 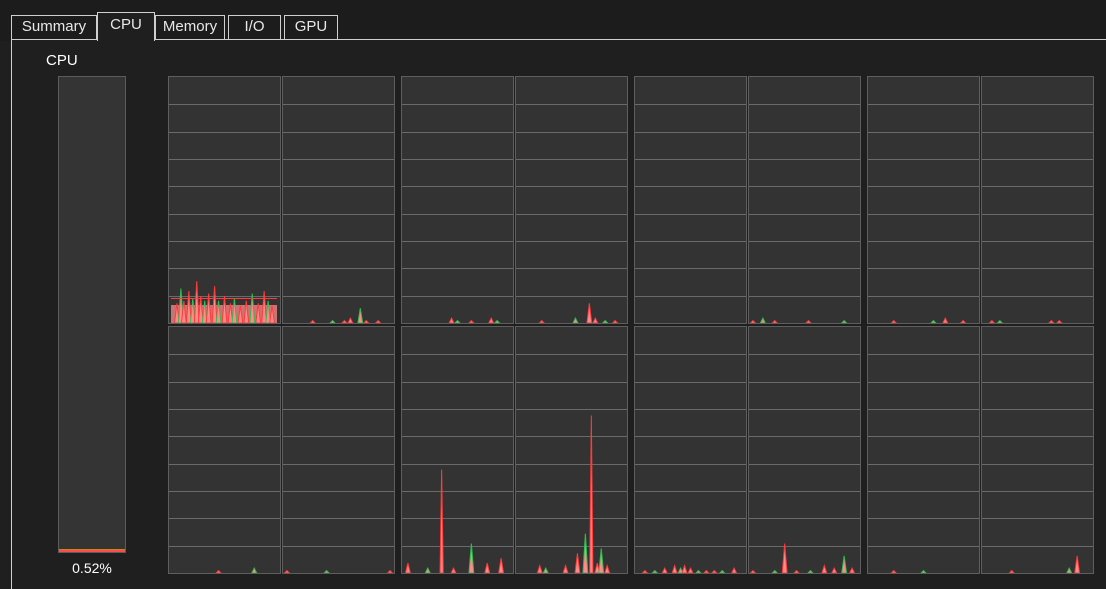 I want to click on tab-gpu: GPU, so click(x=311, y=27).